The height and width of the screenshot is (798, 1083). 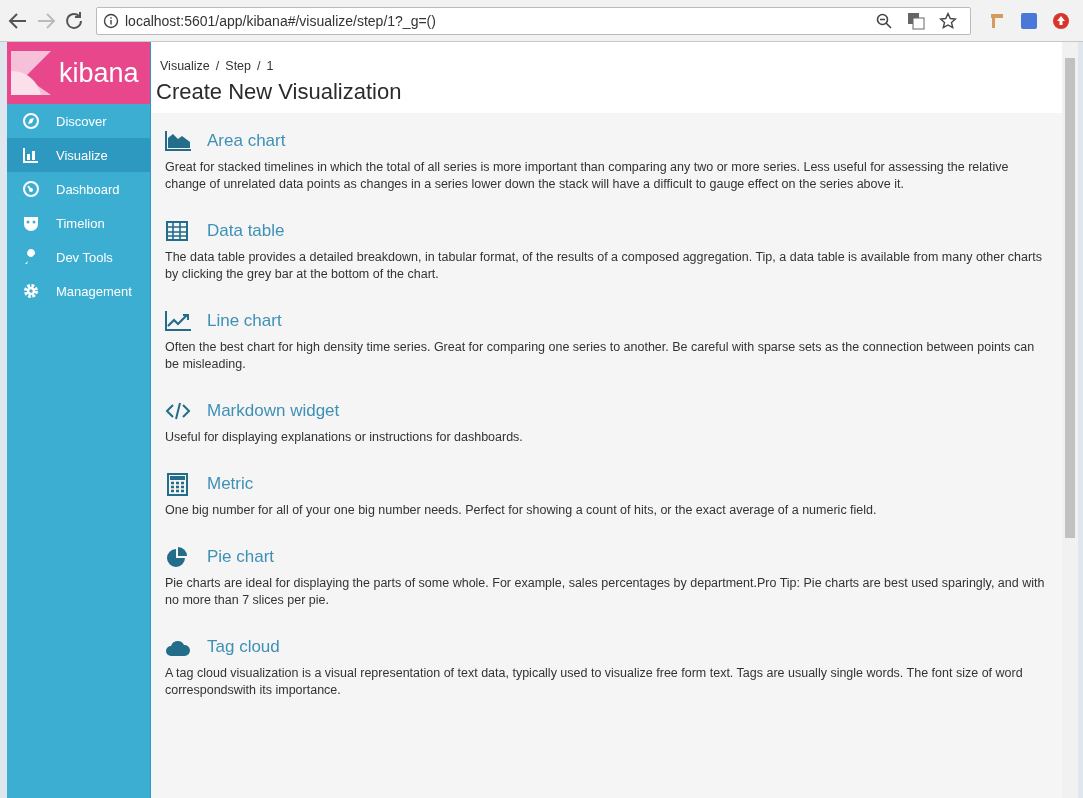 What do you see at coordinates (78, 121) in the screenshot?
I see `sidebar-item: Discover` at bounding box center [78, 121].